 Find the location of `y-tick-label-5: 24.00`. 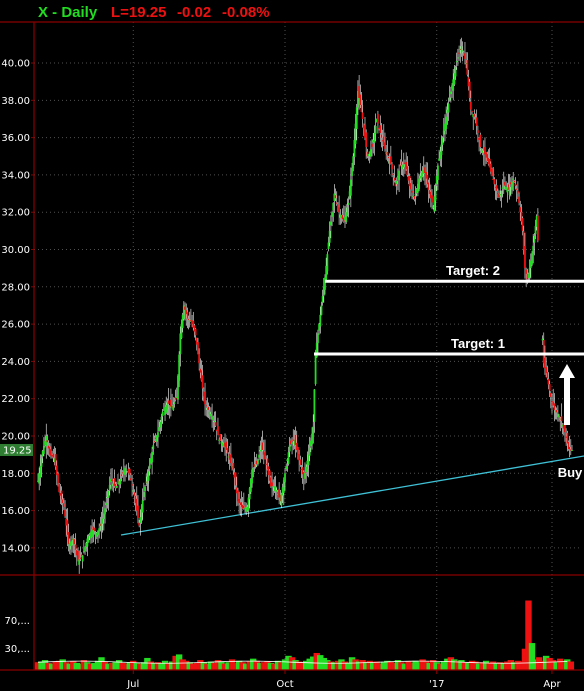

y-tick-label-5: 24.00 is located at coordinates (15, 362).